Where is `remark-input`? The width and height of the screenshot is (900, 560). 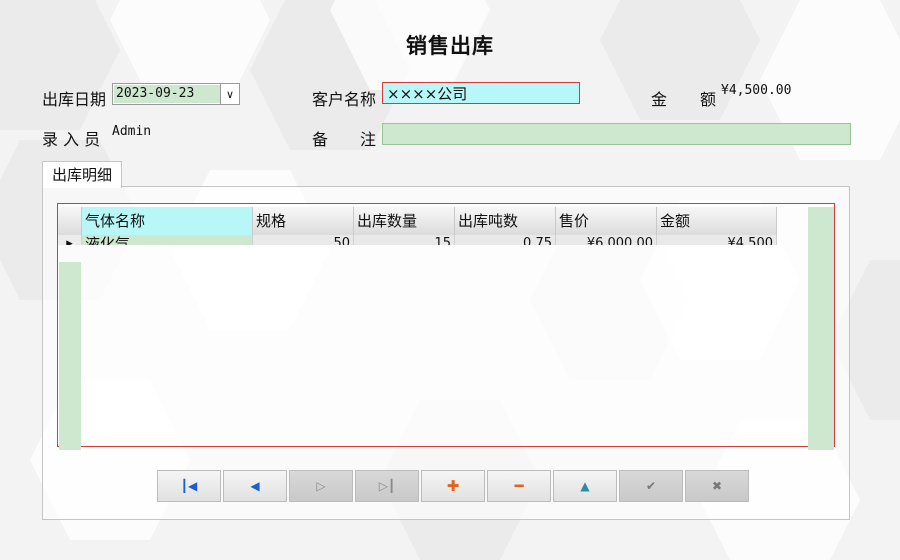 remark-input is located at coordinates (616, 134).